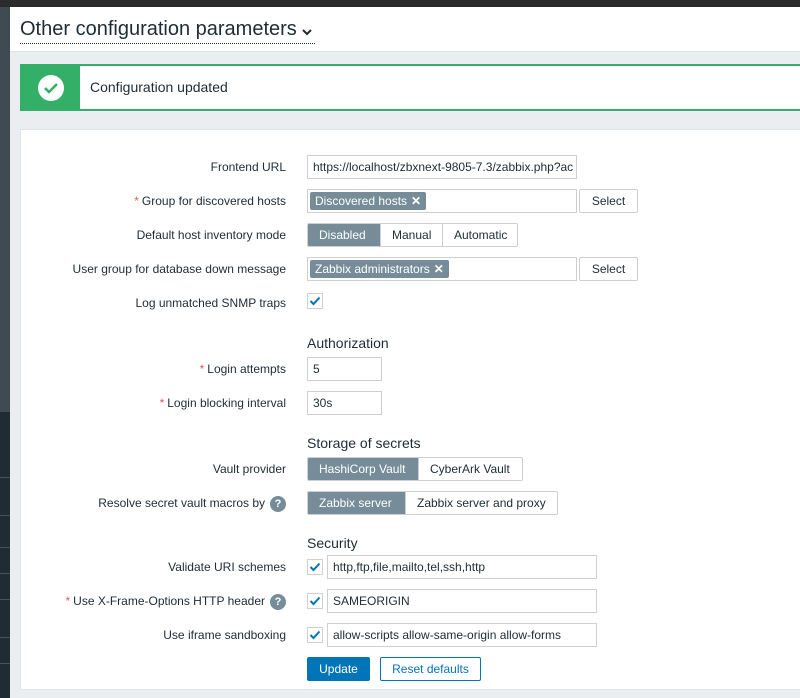  What do you see at coordinates (5, 352) in the screenshot?
I see `sidebar-edge` at bounding box center [5, 352].